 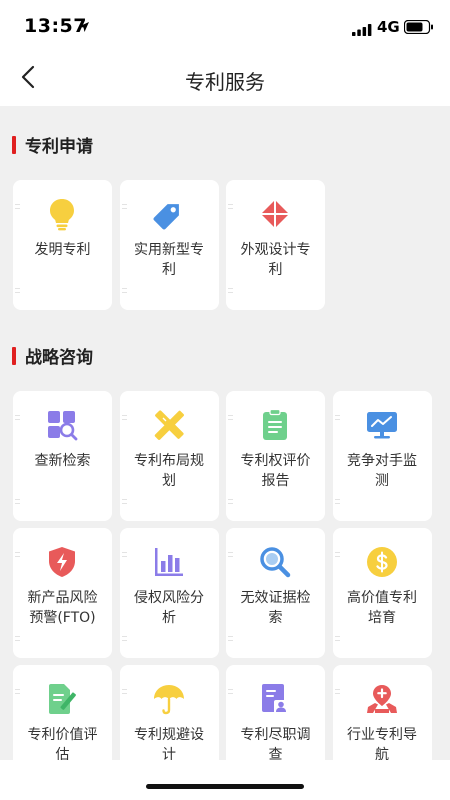 What do you see at coordinates (169, 745) in the screenshot?
I see `card-label: 专利规避设计` at bounding box center [169, 745].